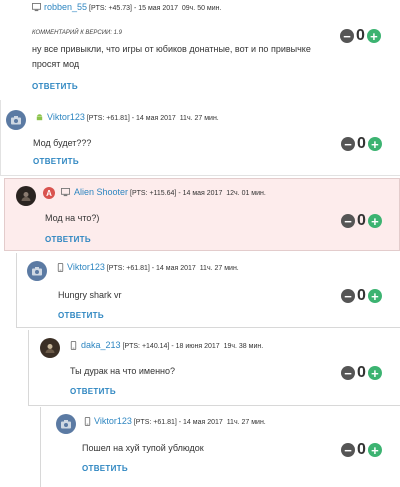  What do you see at coordinates (123, 371) in the screenshot?
I see `comment-text: Ты дурак на что именно?` at bounding box center [123, 371].